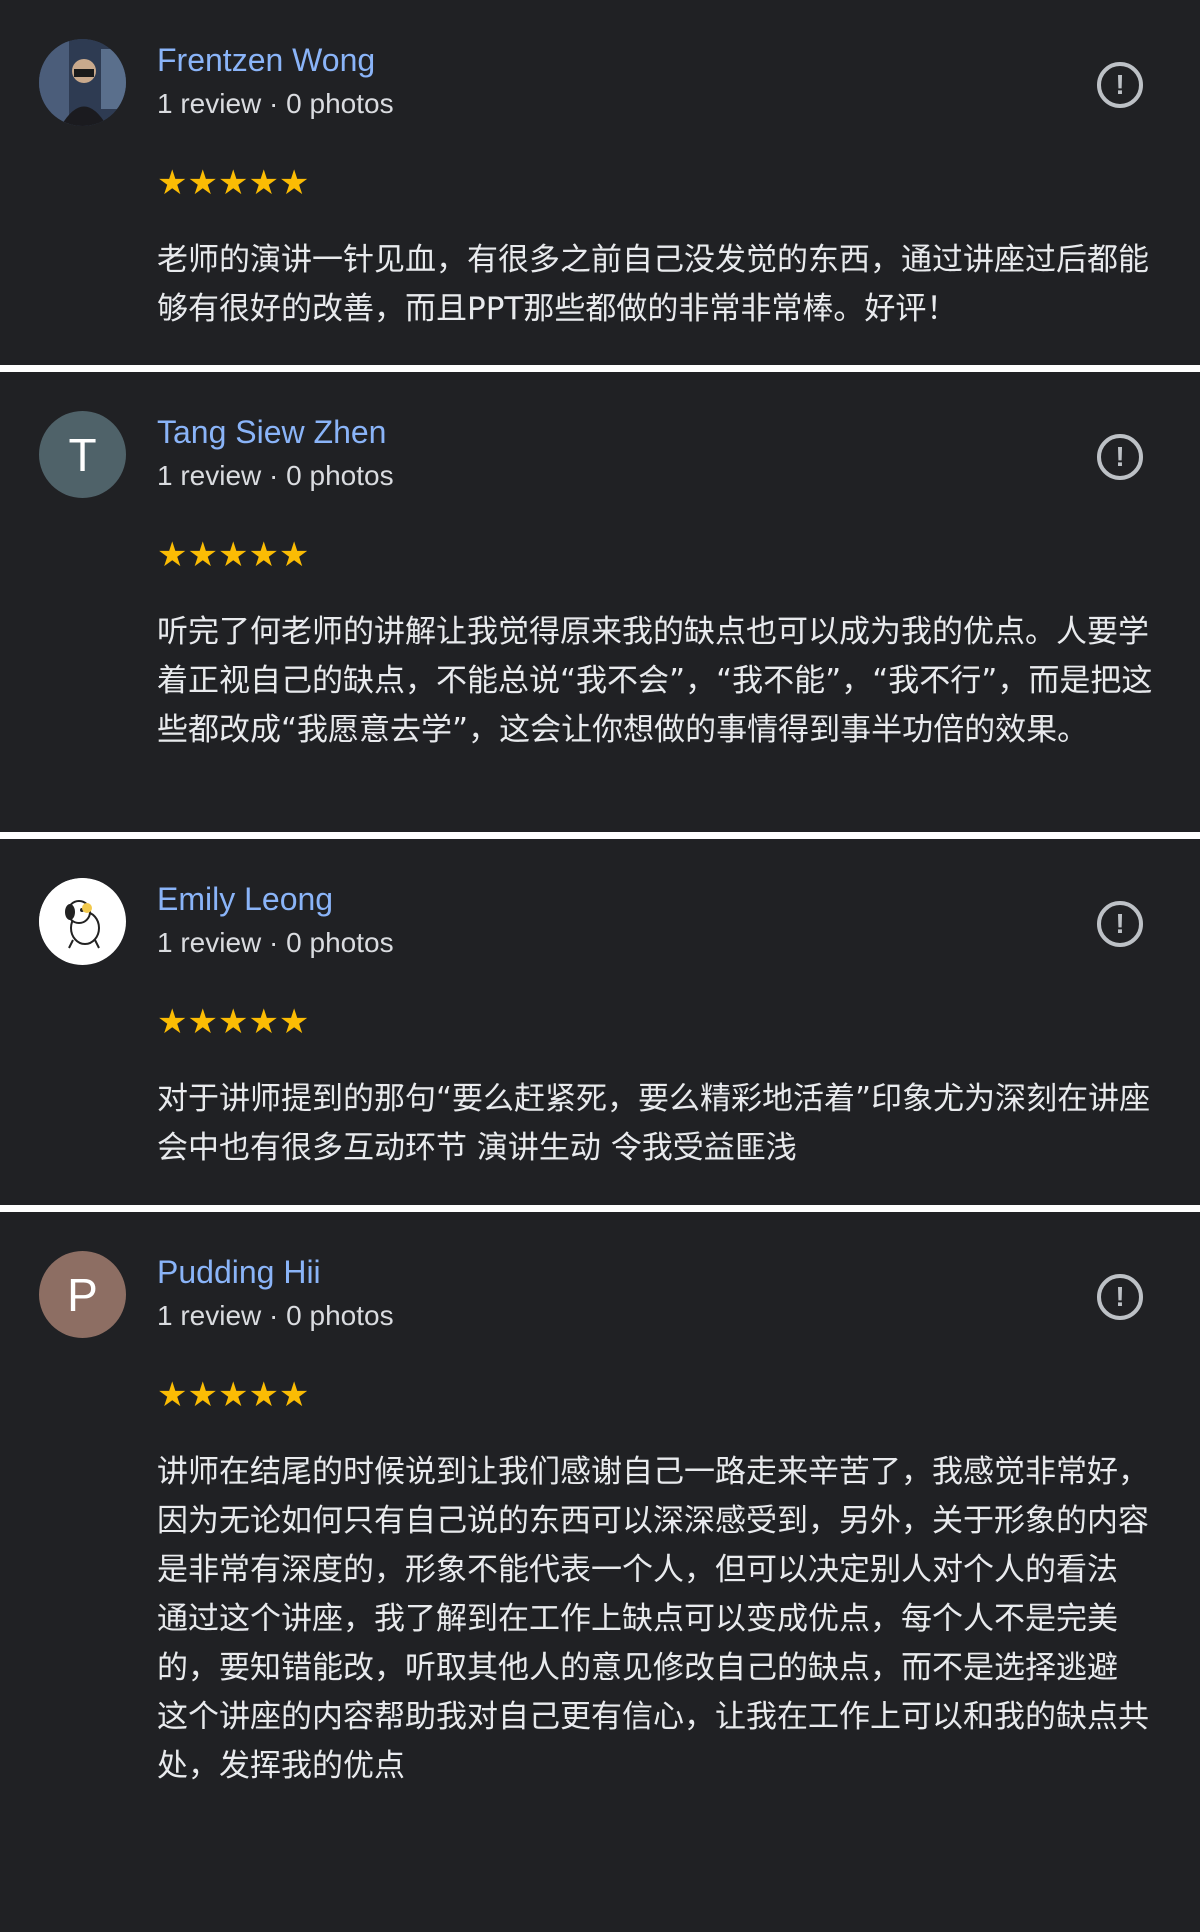 The height and width of the screenshot is (1932, 1200). Describe the element at coordinates (271, 432) in the screenshot. I see `reviewer-name: Tang Siew Zhen` at that location.